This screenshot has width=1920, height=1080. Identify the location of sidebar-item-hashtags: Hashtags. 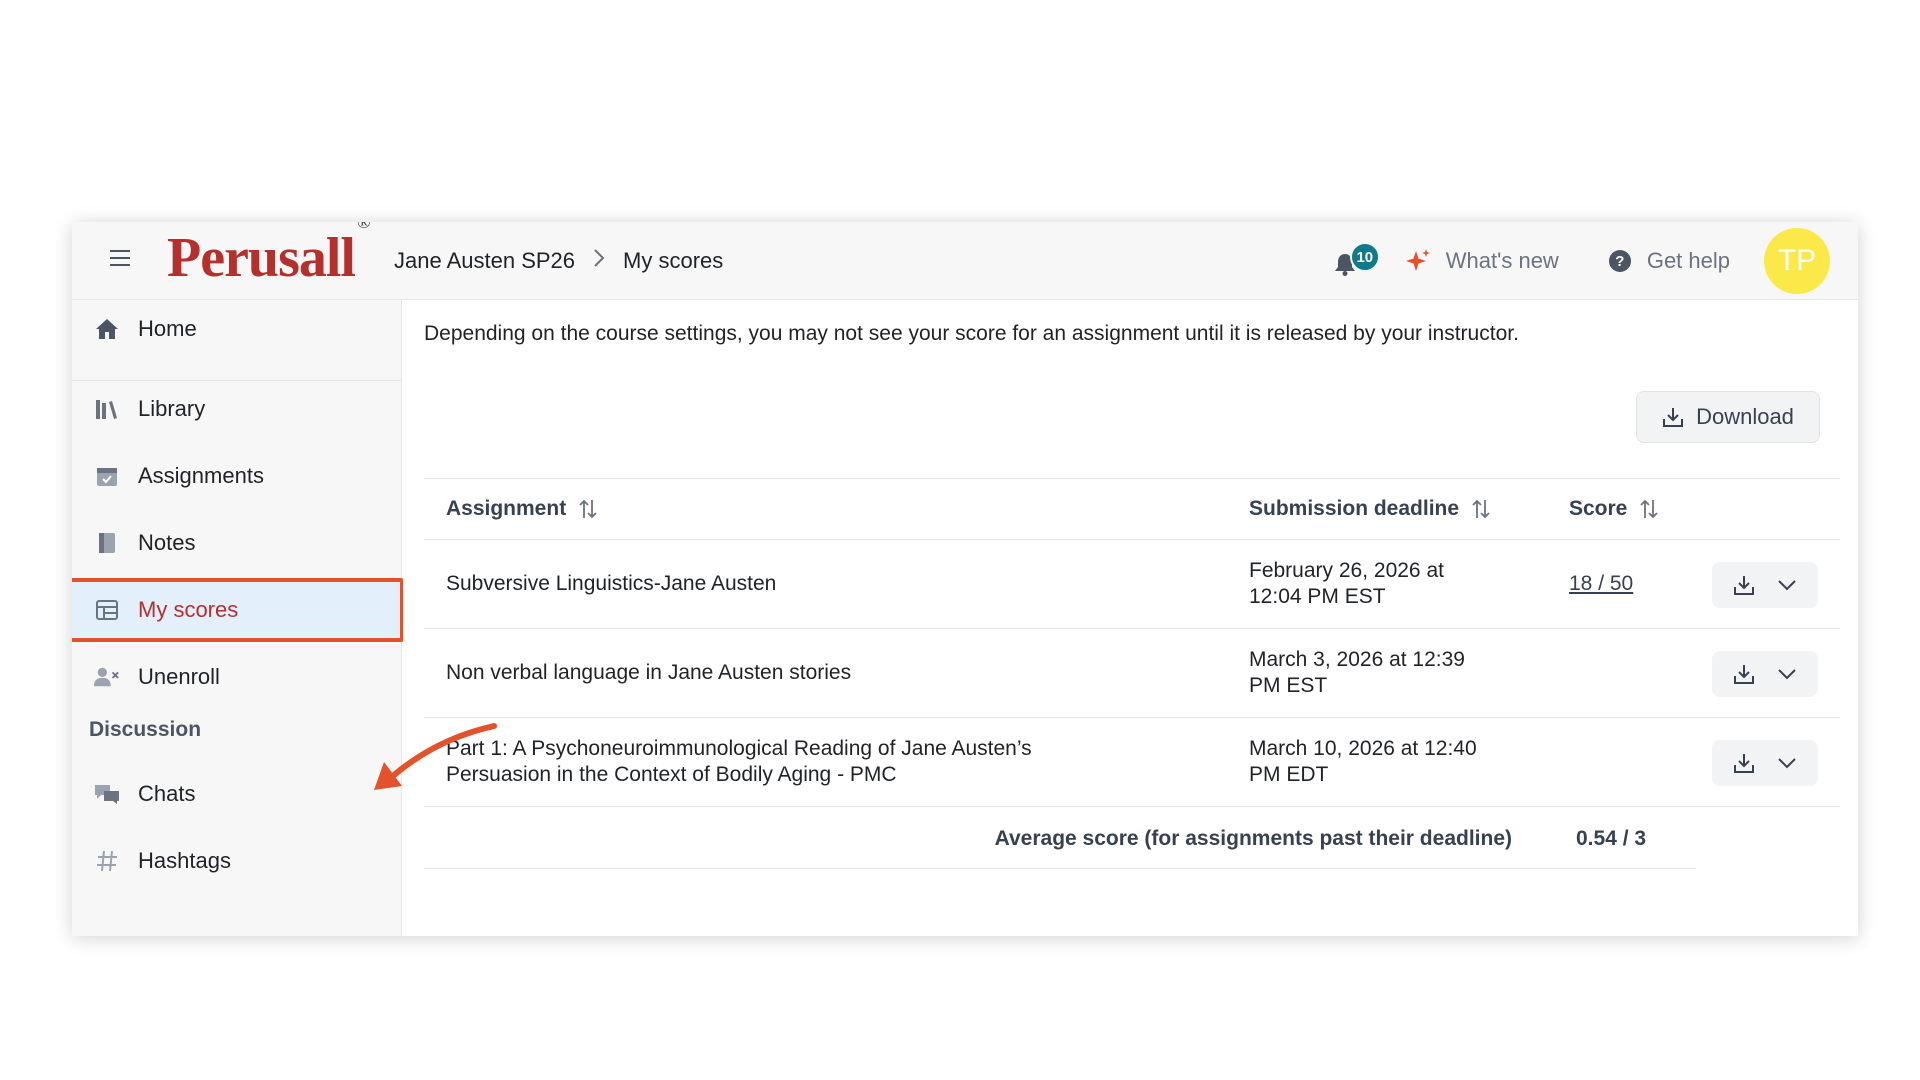
(237, 861).